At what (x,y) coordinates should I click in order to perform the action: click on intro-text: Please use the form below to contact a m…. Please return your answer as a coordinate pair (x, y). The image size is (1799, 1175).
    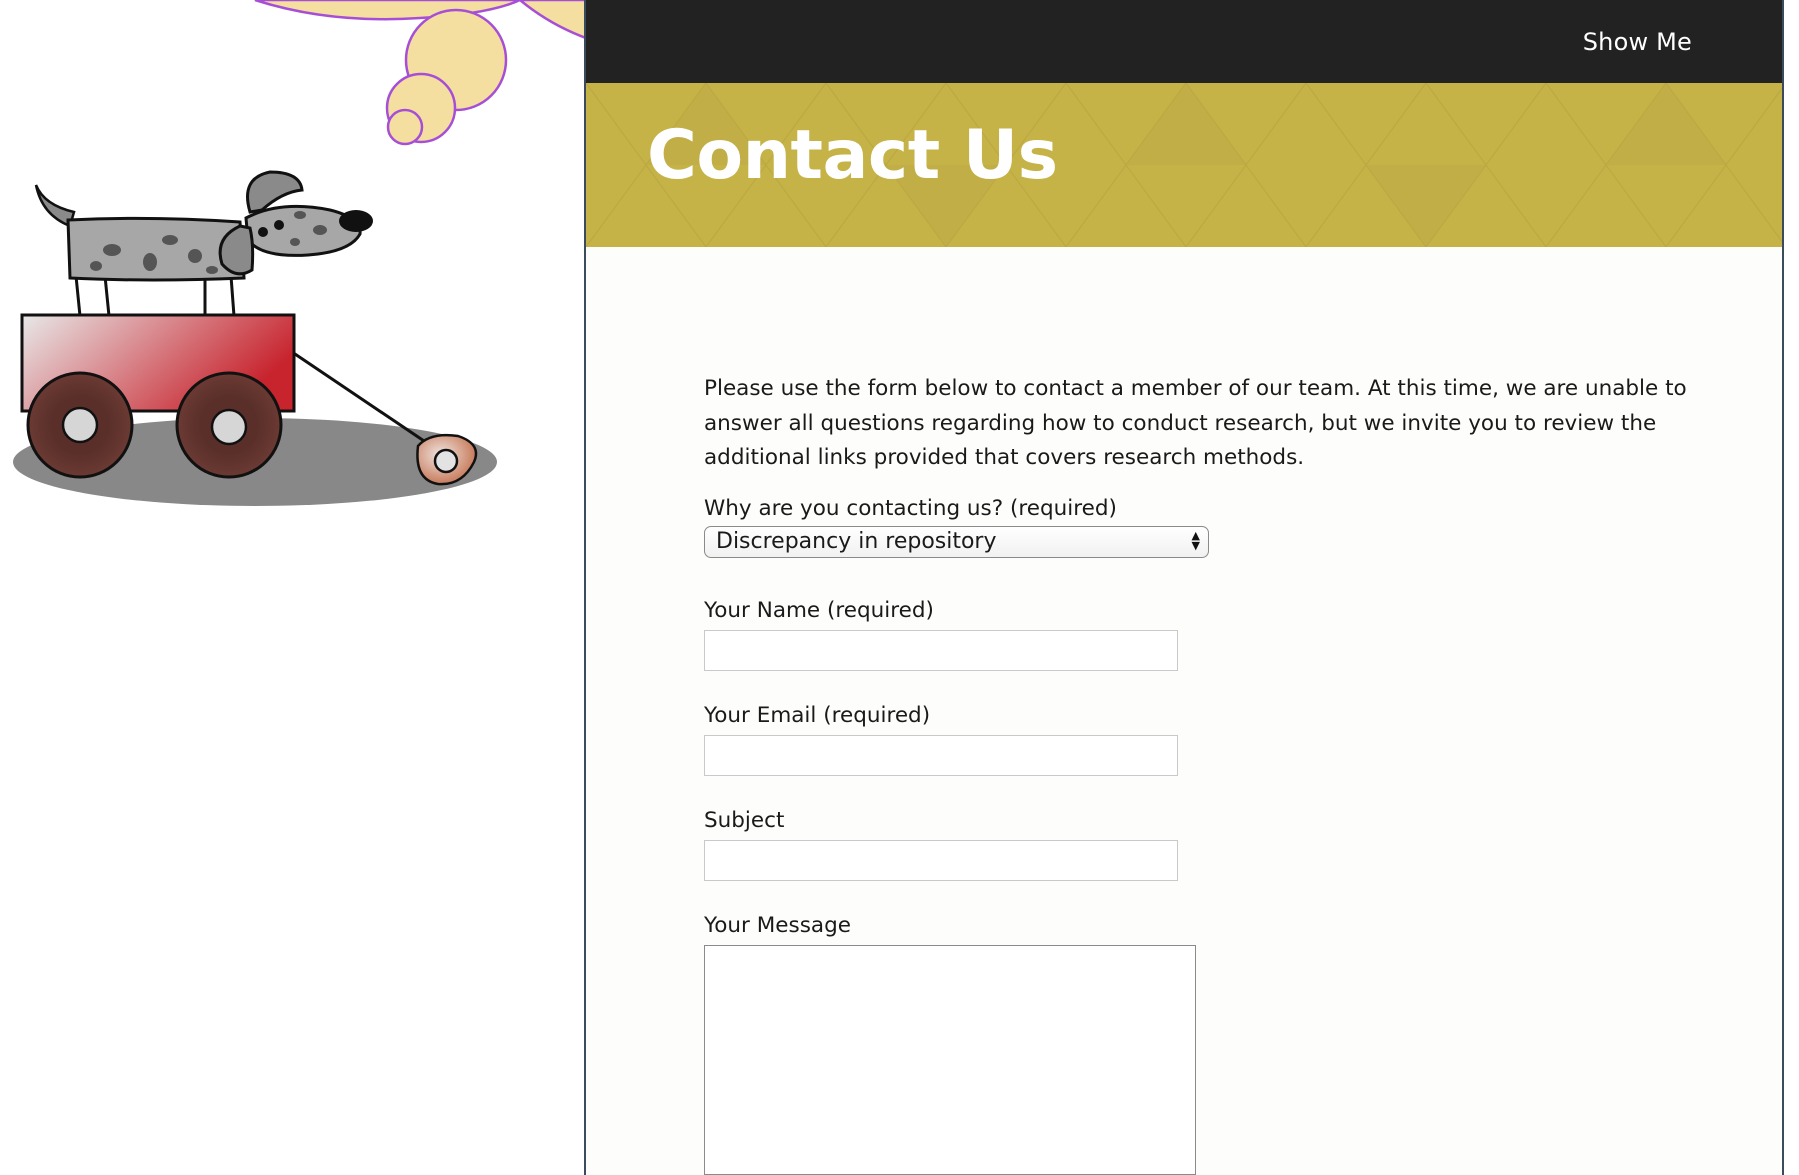
    Looking at the image, I should click on (1195, 423).